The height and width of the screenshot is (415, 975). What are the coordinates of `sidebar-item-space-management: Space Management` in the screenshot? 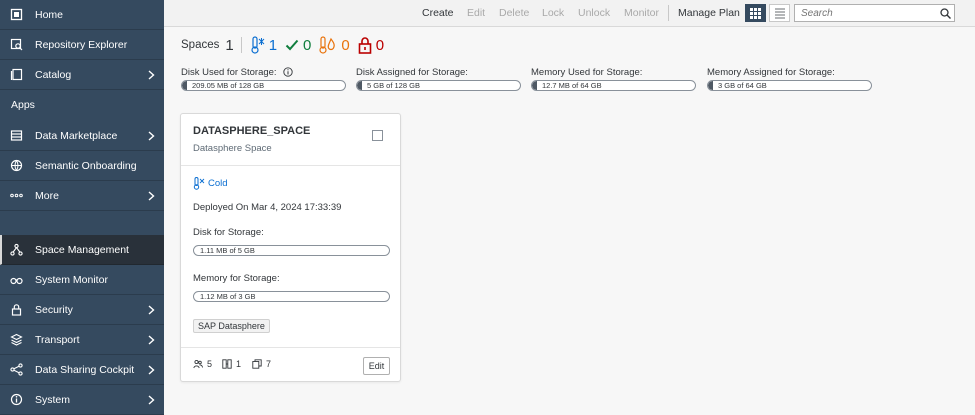 It's located at (82, 250).